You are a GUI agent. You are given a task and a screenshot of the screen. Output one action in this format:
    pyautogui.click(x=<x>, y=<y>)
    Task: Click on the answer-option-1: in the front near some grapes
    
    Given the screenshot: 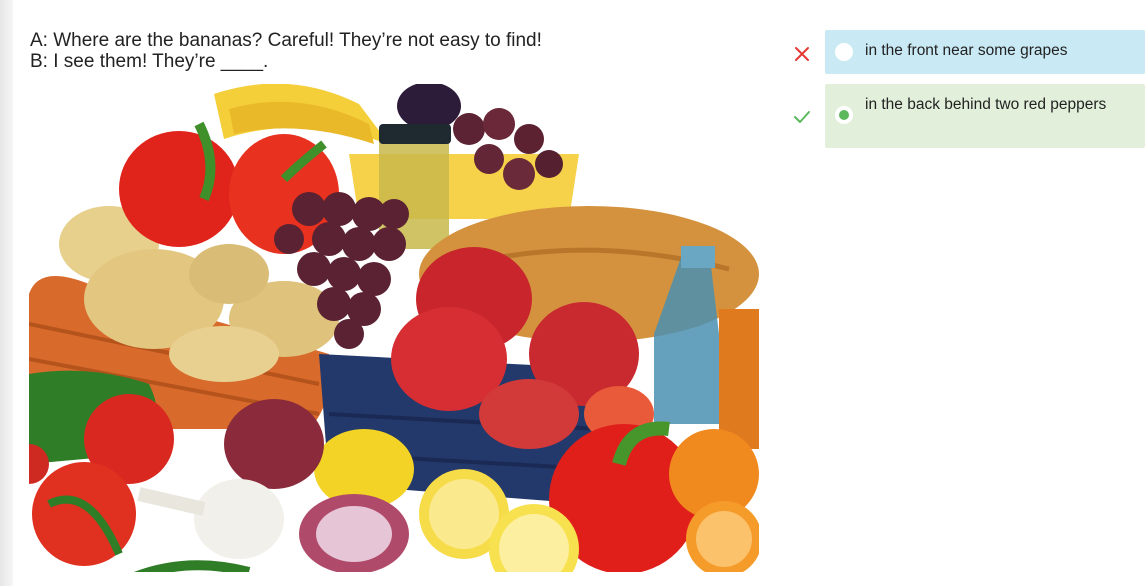 What is the action you would take?
    pyautogui.click(x=965, y=52)
    